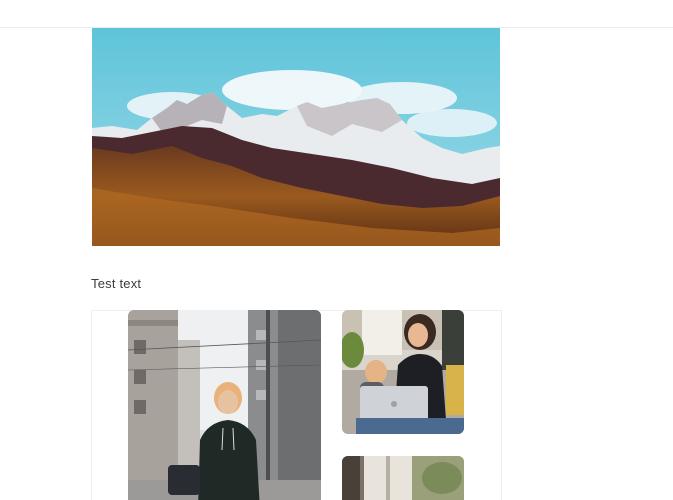 The width and height of the screenshot is (673, 500). I want to click on caption-text: Test text, so click(116, 283).